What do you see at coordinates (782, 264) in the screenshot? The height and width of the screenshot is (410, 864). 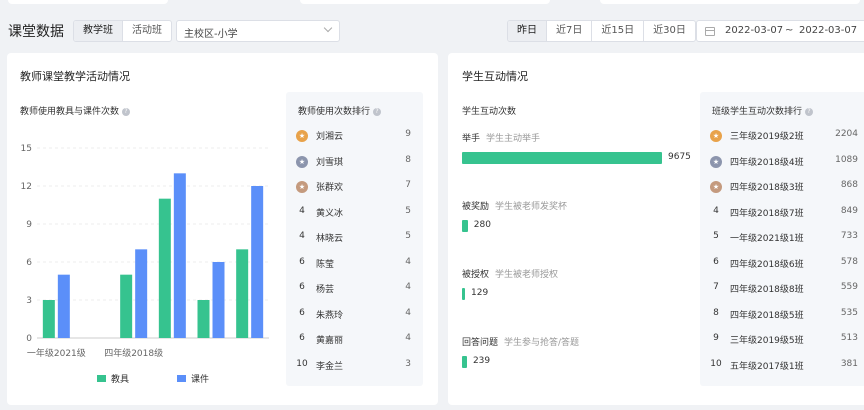 I see `student-ranking-row: 6 四年级2018级6班 578` at bounding box center [782, 264].